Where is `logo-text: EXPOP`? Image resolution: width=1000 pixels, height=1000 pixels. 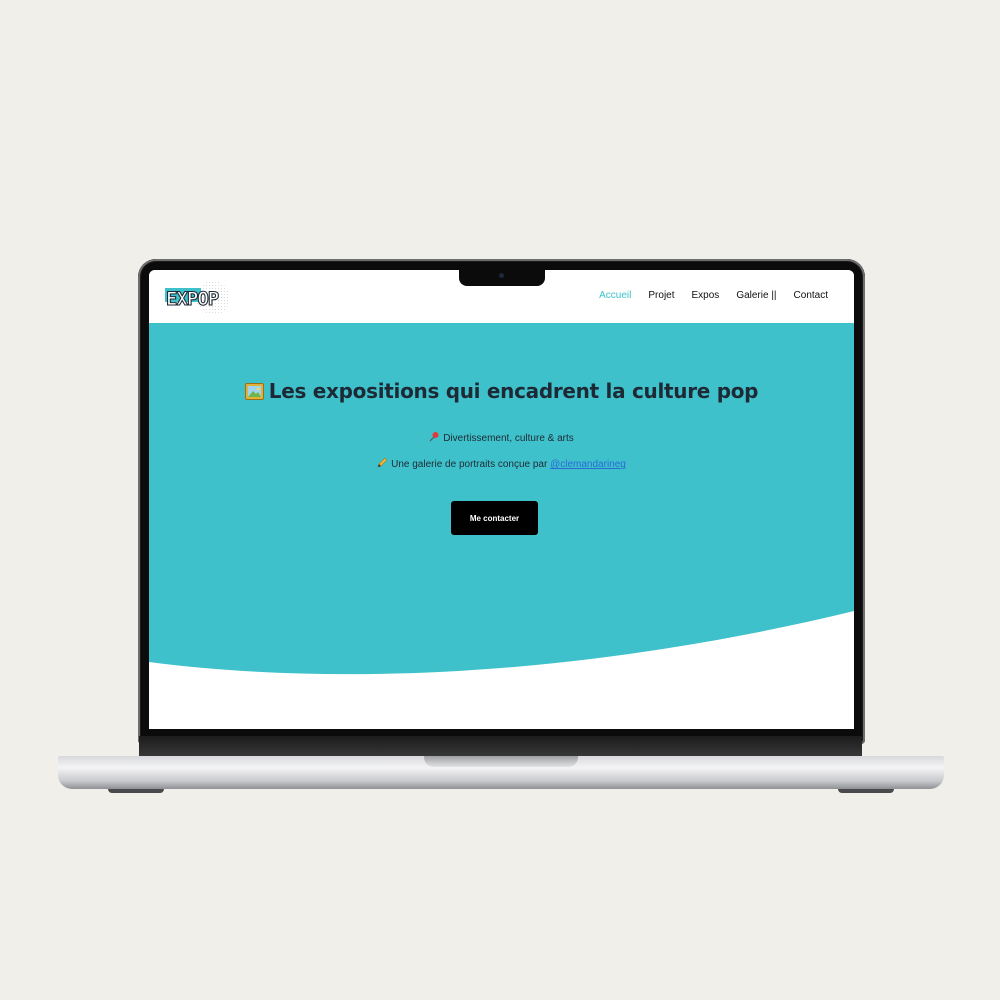 logo-text: EXPOP is located at coordinates (192, 299).